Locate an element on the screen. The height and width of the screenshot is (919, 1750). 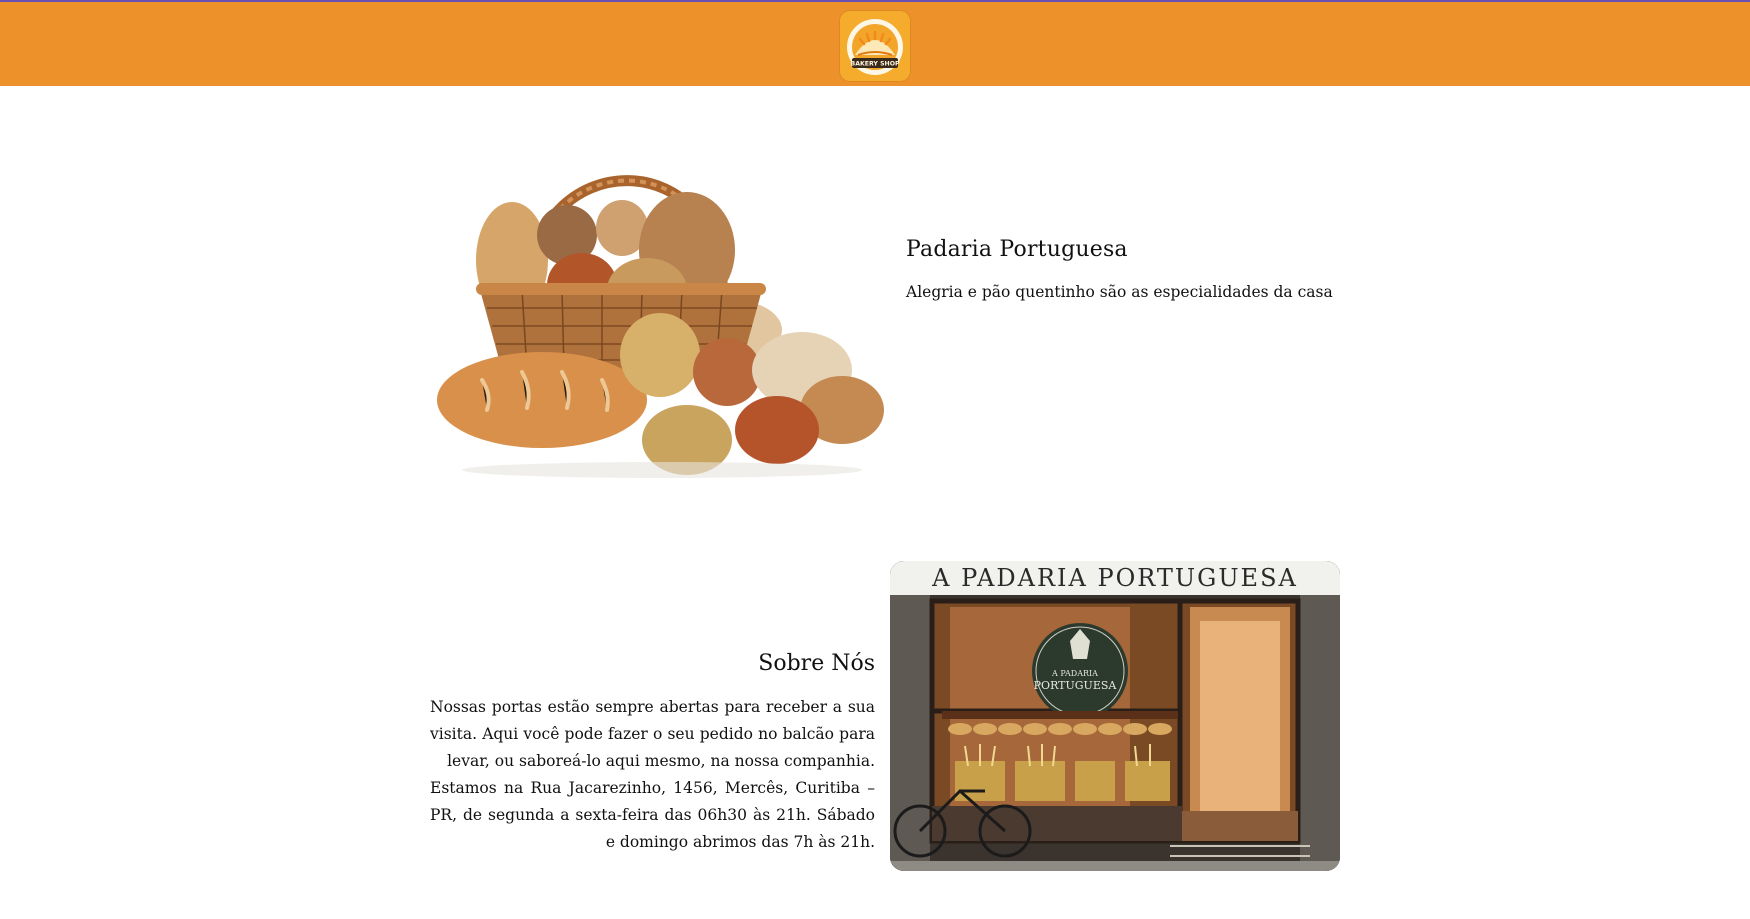
hero-title: Padaria Portuguesa is located at coordinates (1017, 249).